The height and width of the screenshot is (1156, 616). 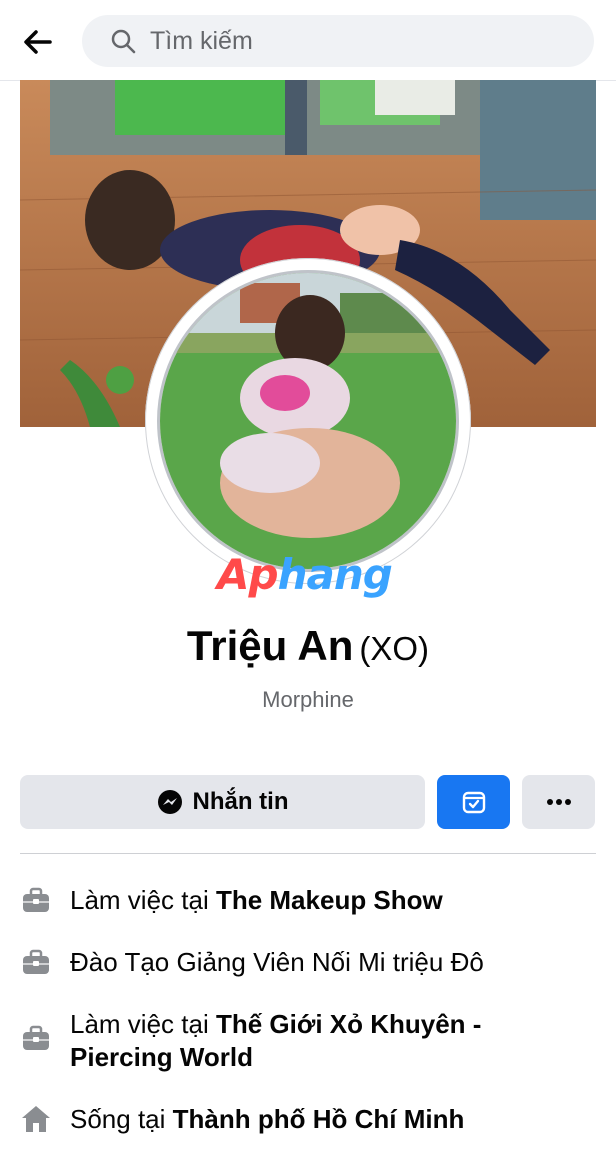 What do you see at coordinates (394, 648) in the screenshot?
I see `profile-alt-name: (XO)` at bounding box center [394, 648].